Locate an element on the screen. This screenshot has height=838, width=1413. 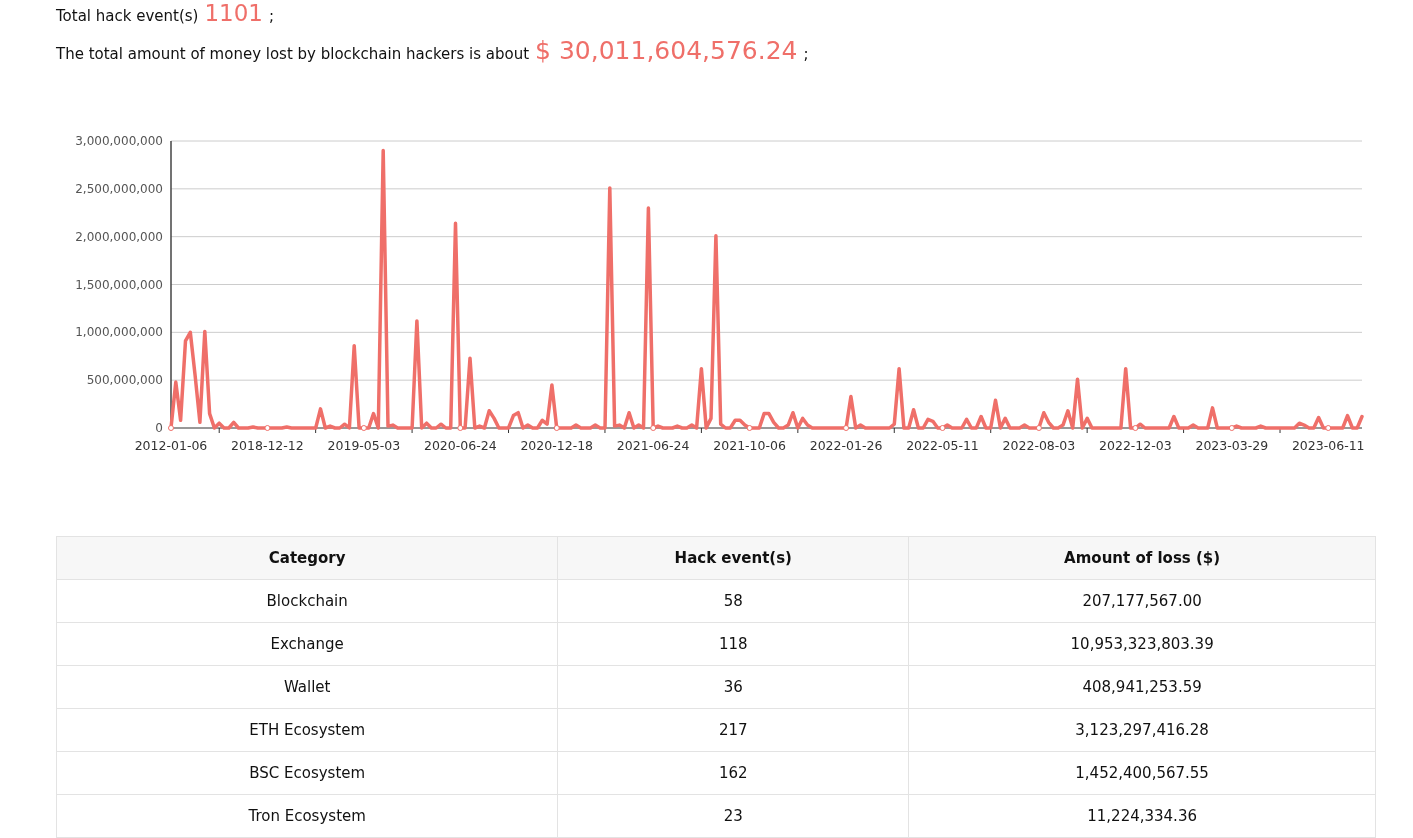
x-axis-label: 2019-05-03 is located at coordinates (364, 445).